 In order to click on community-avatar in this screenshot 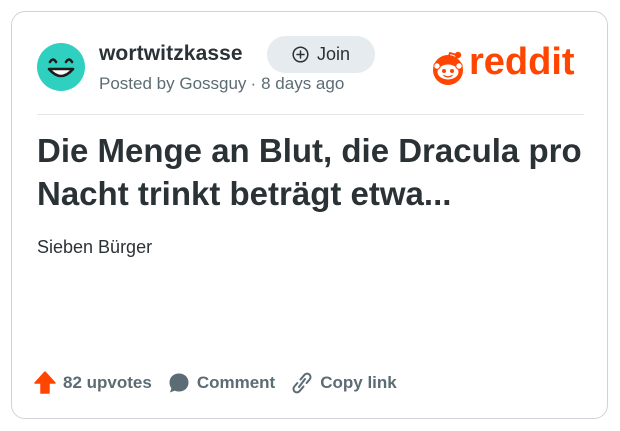, I will do `click(61, 67)`.